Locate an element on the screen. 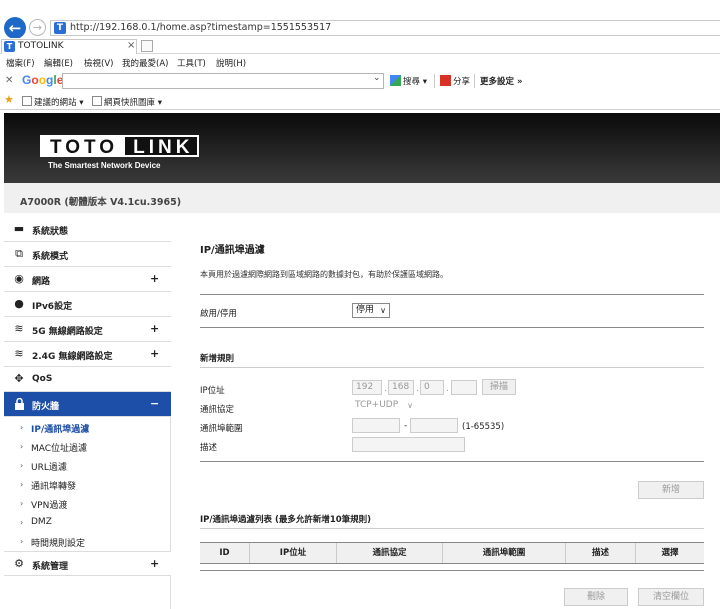 Image resolution: width=720 pixels, height=609 pixels. sidebar-sub-ip-port-filter: › IP/通訊埠過濾 is located at coordinates (87, 427).